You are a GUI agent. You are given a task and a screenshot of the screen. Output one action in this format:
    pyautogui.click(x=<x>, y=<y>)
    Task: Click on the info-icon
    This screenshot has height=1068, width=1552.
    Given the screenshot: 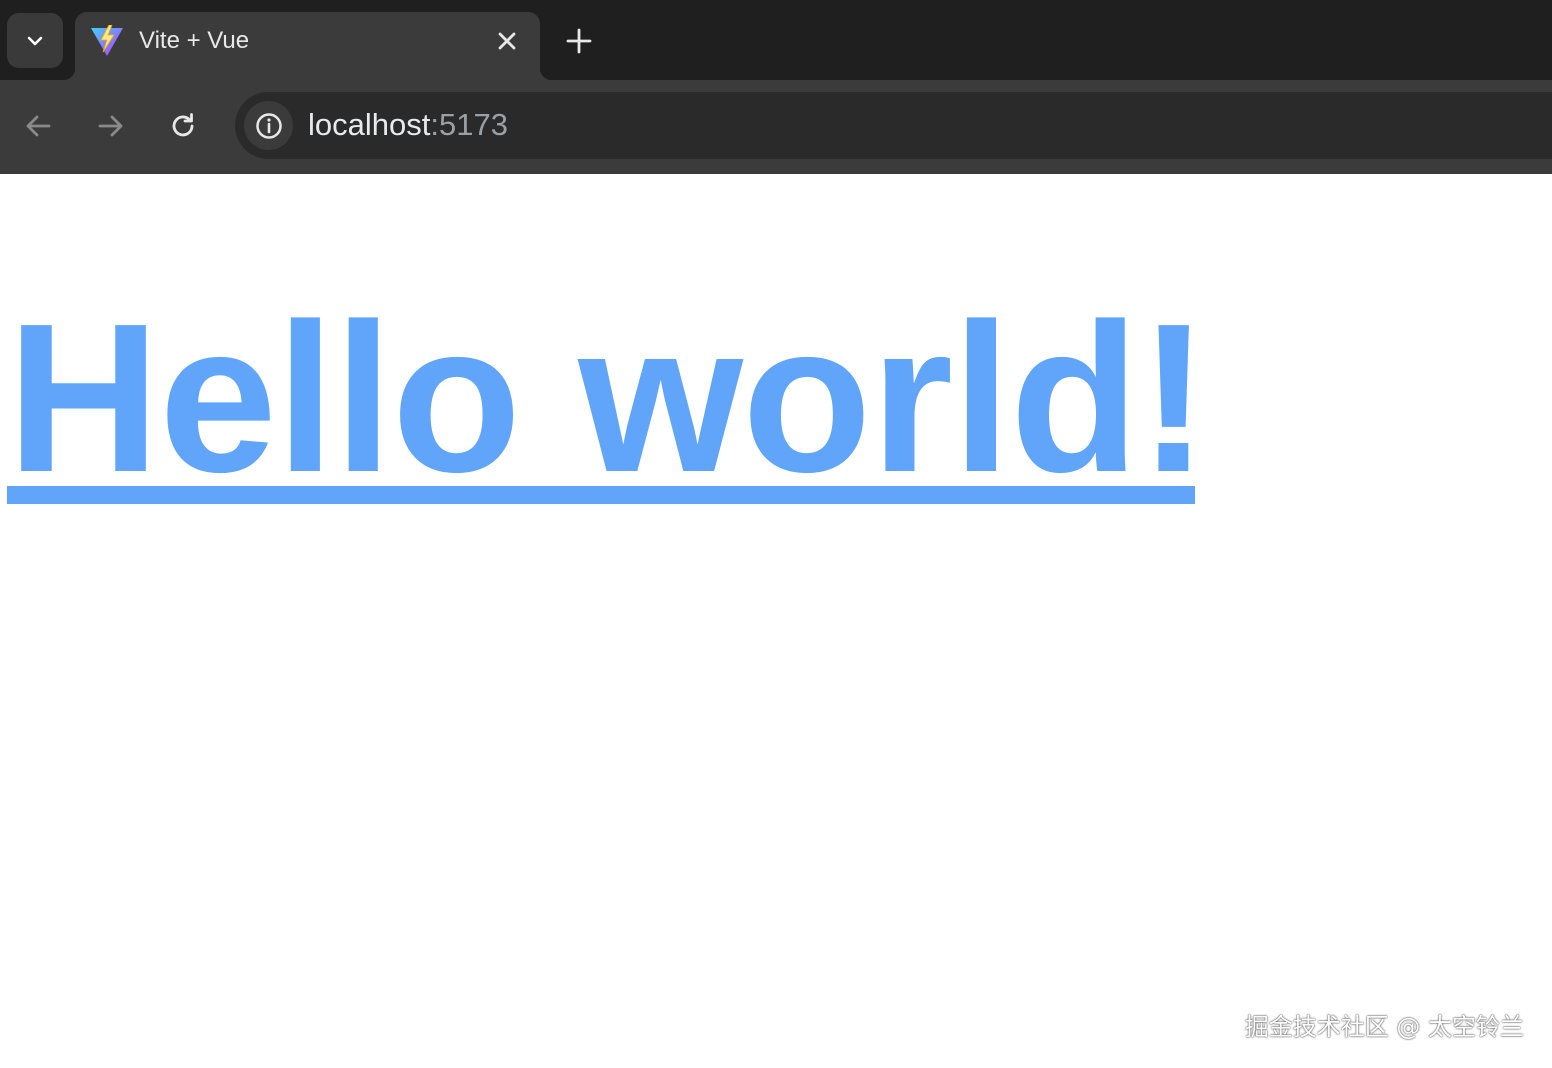 What is the action you would take?
    pyautogui.click(x=268, y=125)
    